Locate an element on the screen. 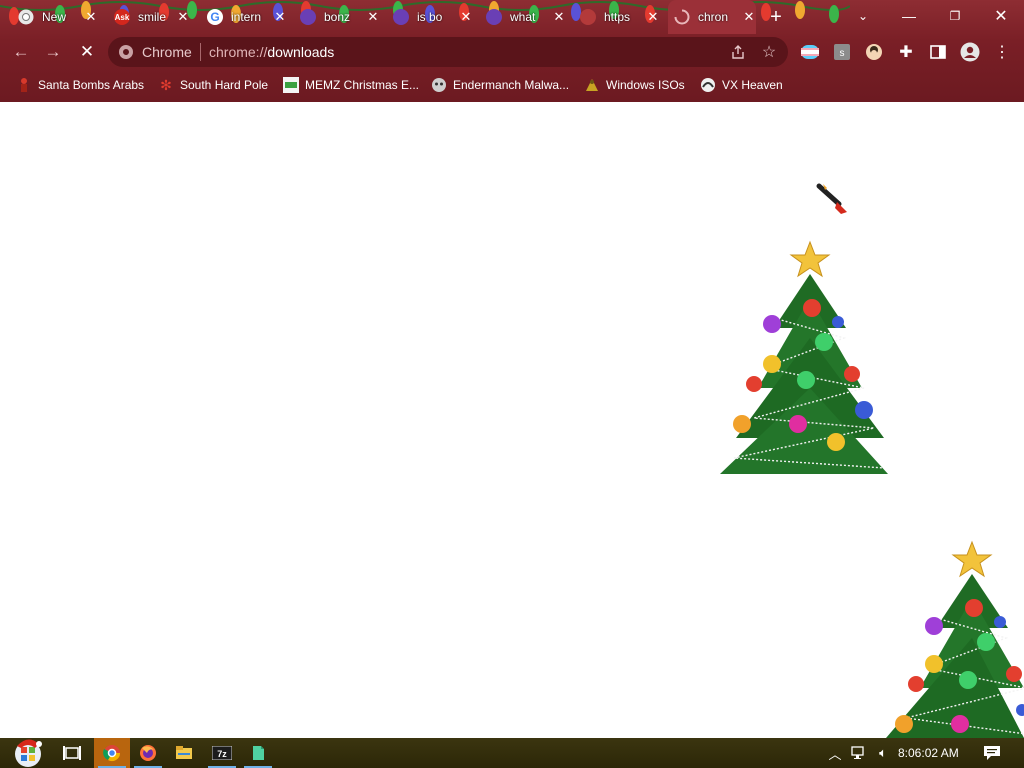  new-tab-button: + is located at coordinates (776, 17).